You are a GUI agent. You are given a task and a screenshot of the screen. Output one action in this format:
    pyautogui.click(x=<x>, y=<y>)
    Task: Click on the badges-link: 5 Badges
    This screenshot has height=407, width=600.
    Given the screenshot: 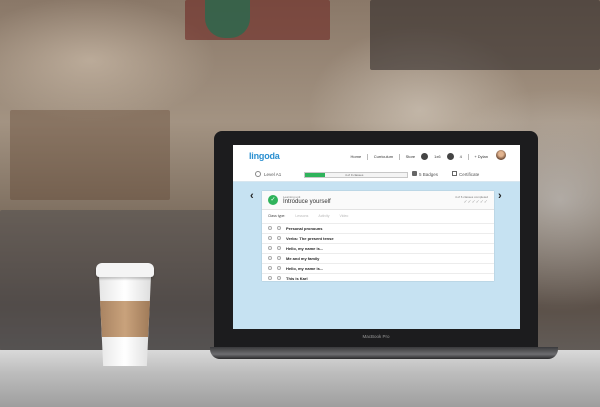 What is the action you would take?
    pyautogui.click(x=428, y=174)
    